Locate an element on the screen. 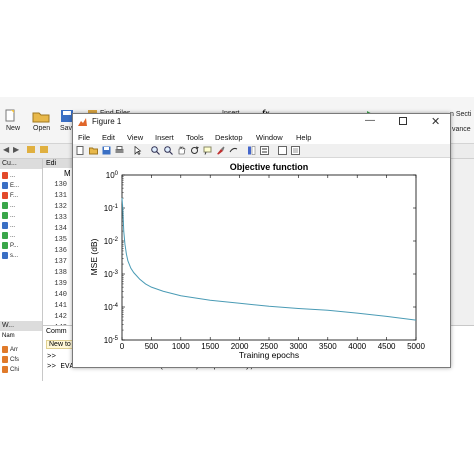 The width and height of the screenshot is (474, 474). data-cursor-icon is located at coordinates (207, 150).